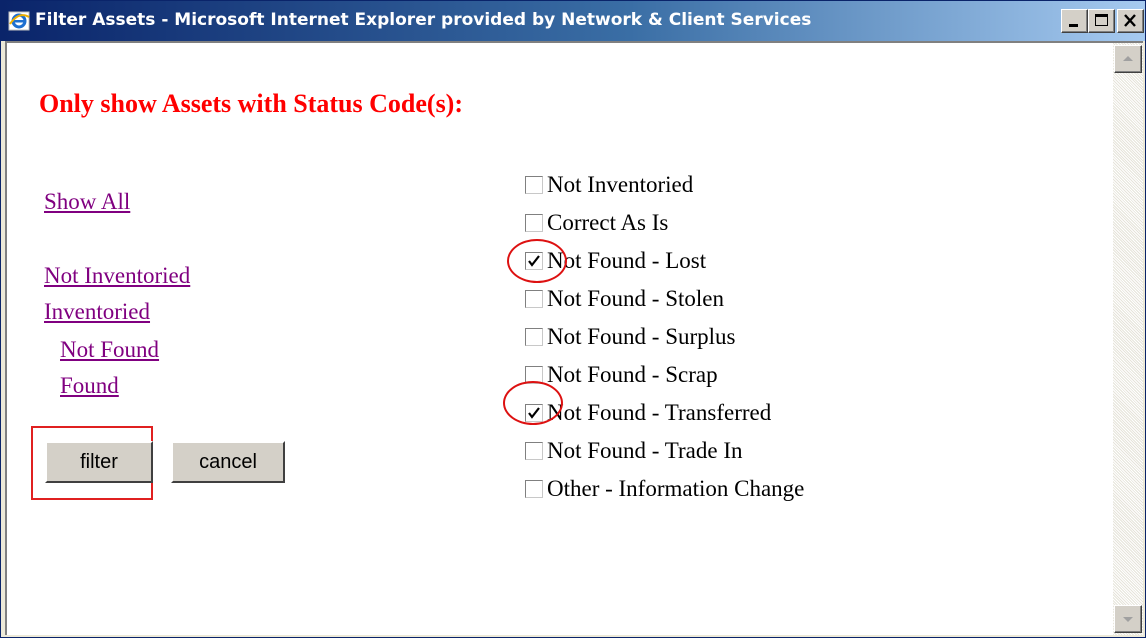 This screenshot has height=638, width=1146. What do you see at coordinates (228, 462) in the screenshot?
I see `cancel-button: cancel` at bounding box center [228, 462].